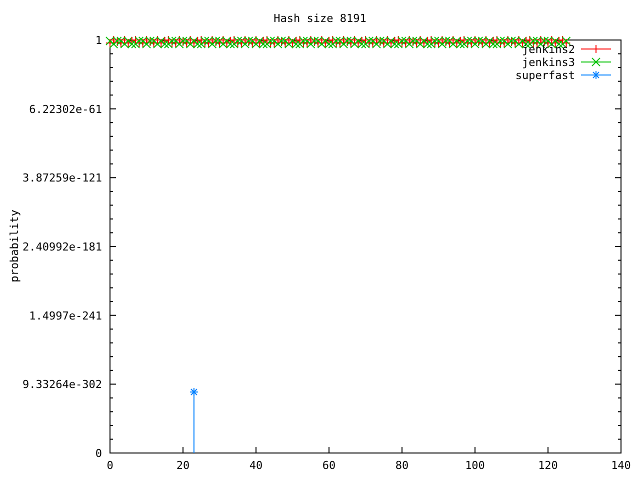 This screenshot has height=480, width=640. I want to click on x-tick-label: 40, so click(256, 465).